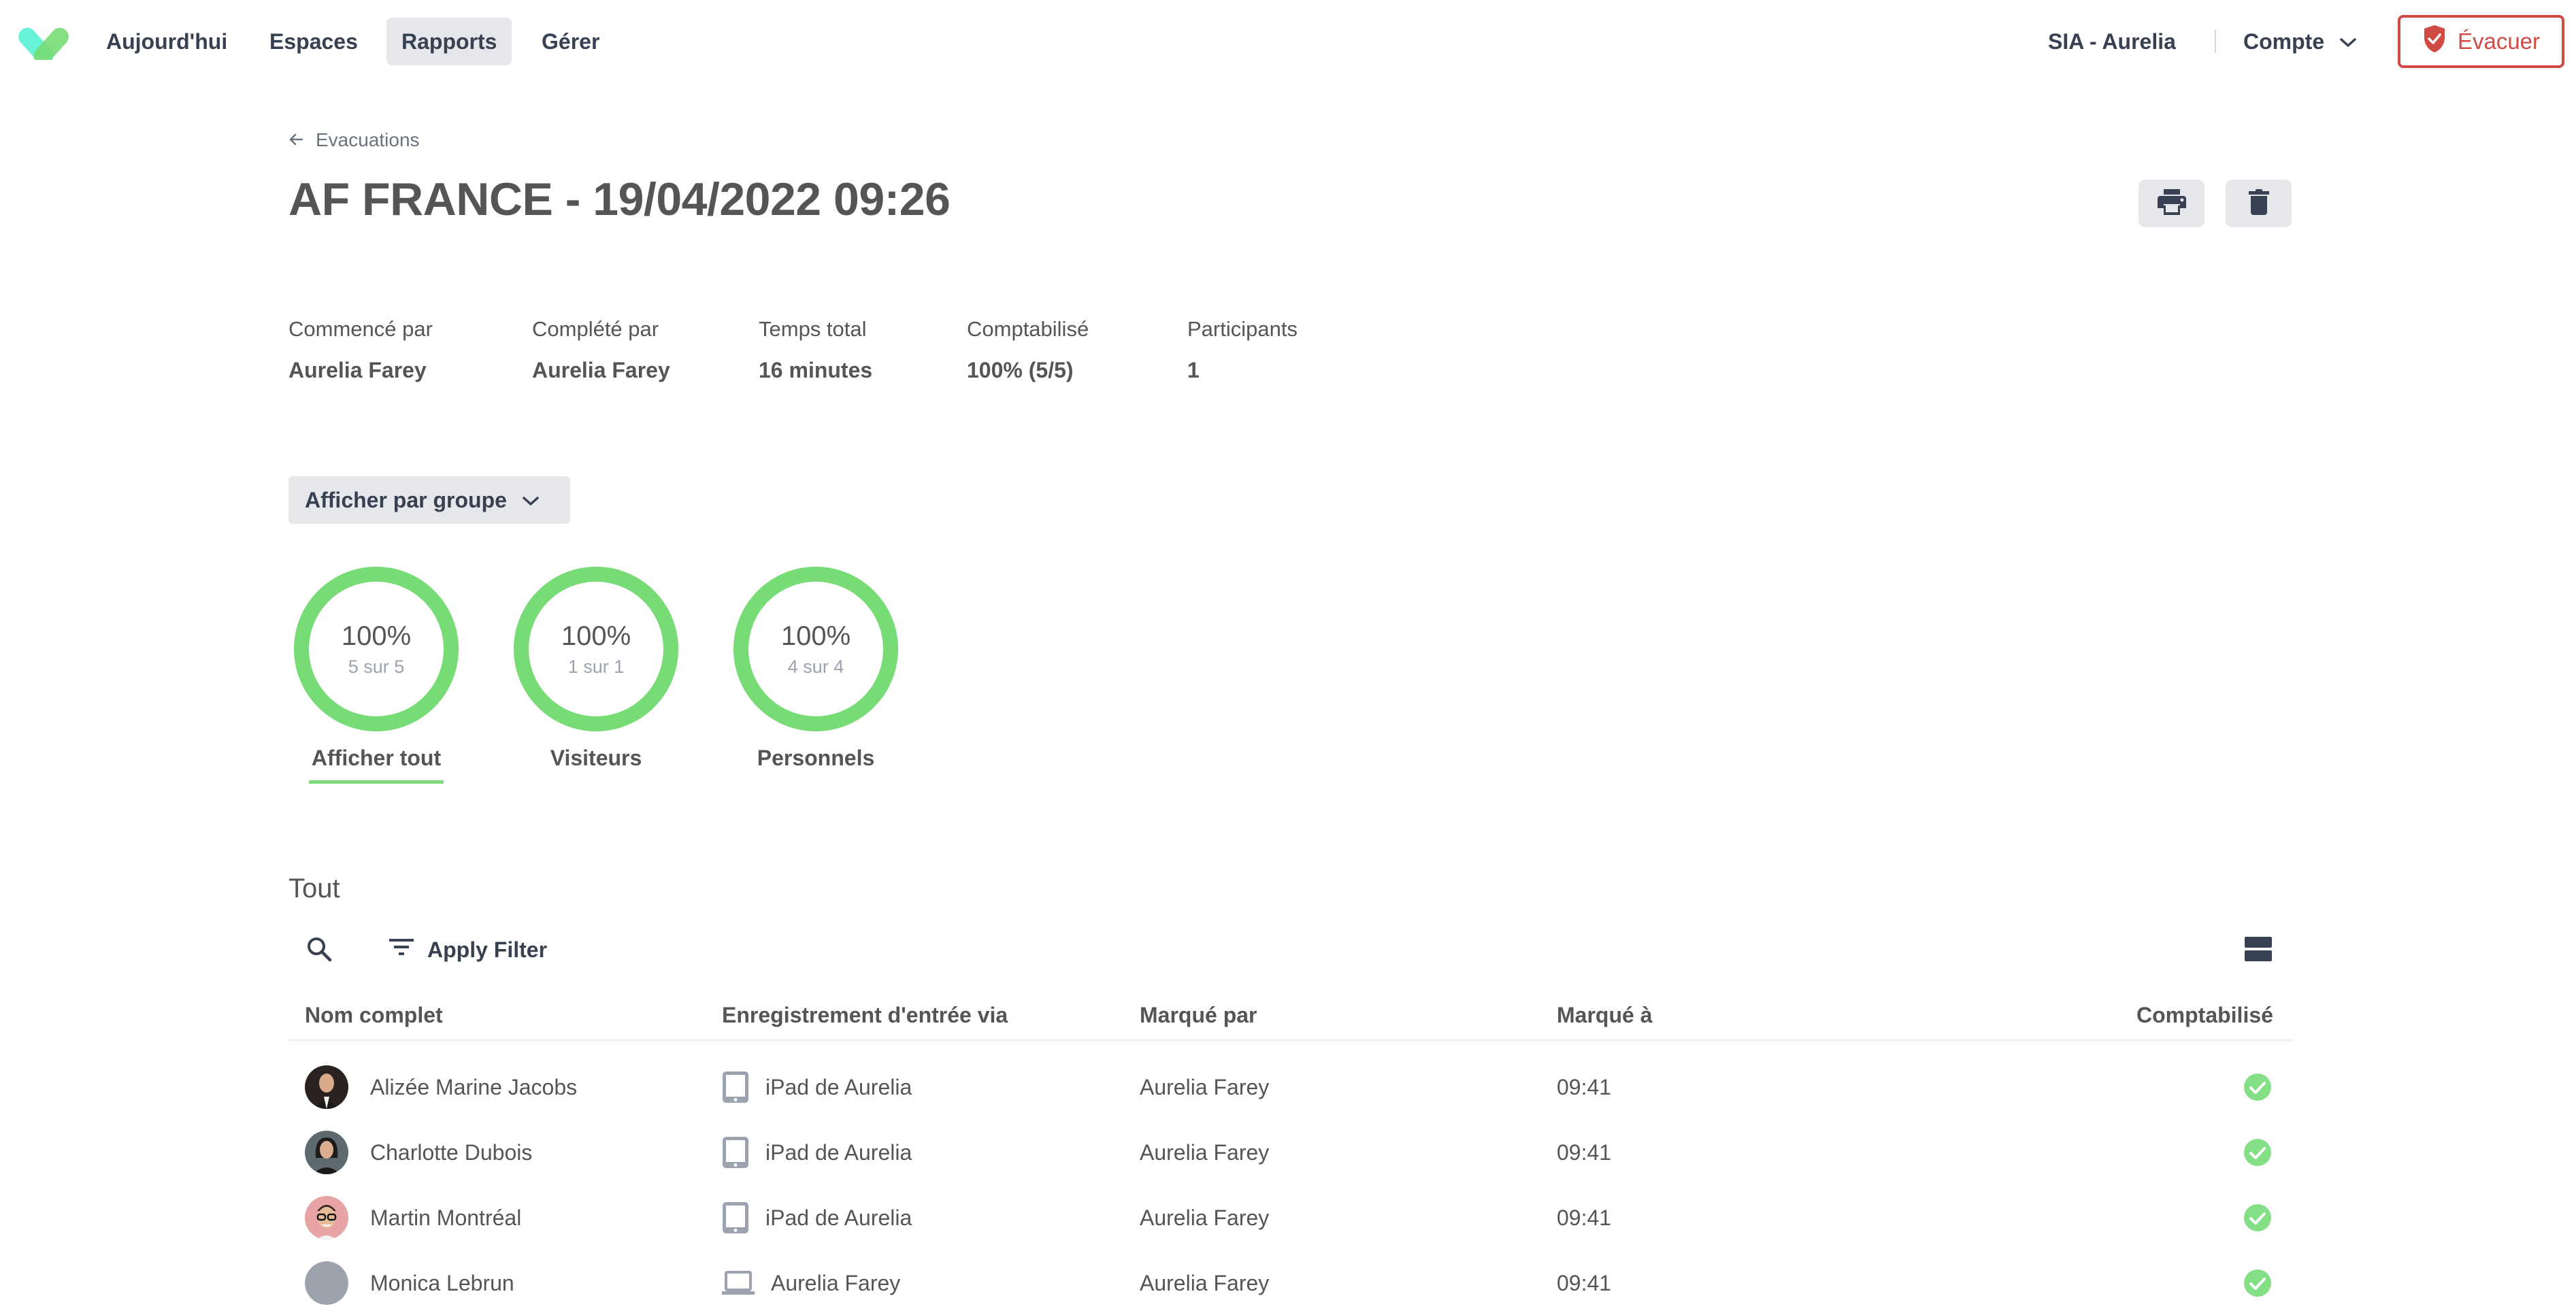 Image resolution: width=2576 pixels, height=1313 pixels. What do you see at coordinates (1021, 370) in the screenshot?
I see `stat-value: 100% (5/5)` at bounding box center [1021, 370].